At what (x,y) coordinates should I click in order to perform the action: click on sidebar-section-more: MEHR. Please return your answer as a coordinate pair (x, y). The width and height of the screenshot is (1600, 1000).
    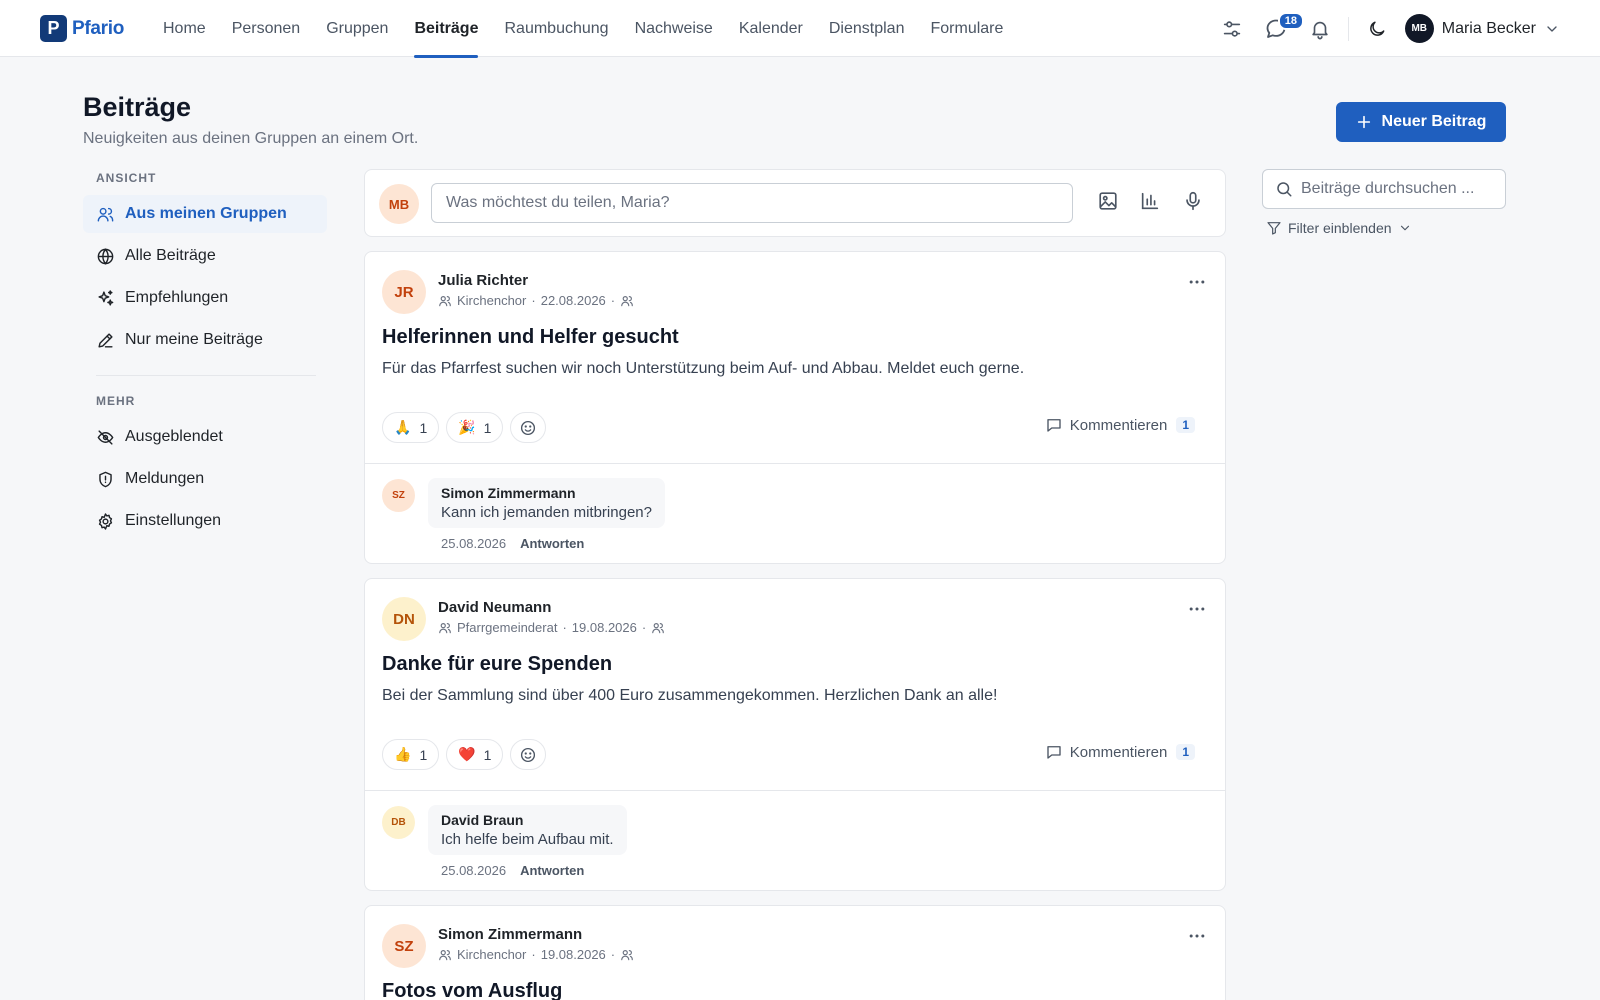
    Looking at the image, I should click on (116, 401).